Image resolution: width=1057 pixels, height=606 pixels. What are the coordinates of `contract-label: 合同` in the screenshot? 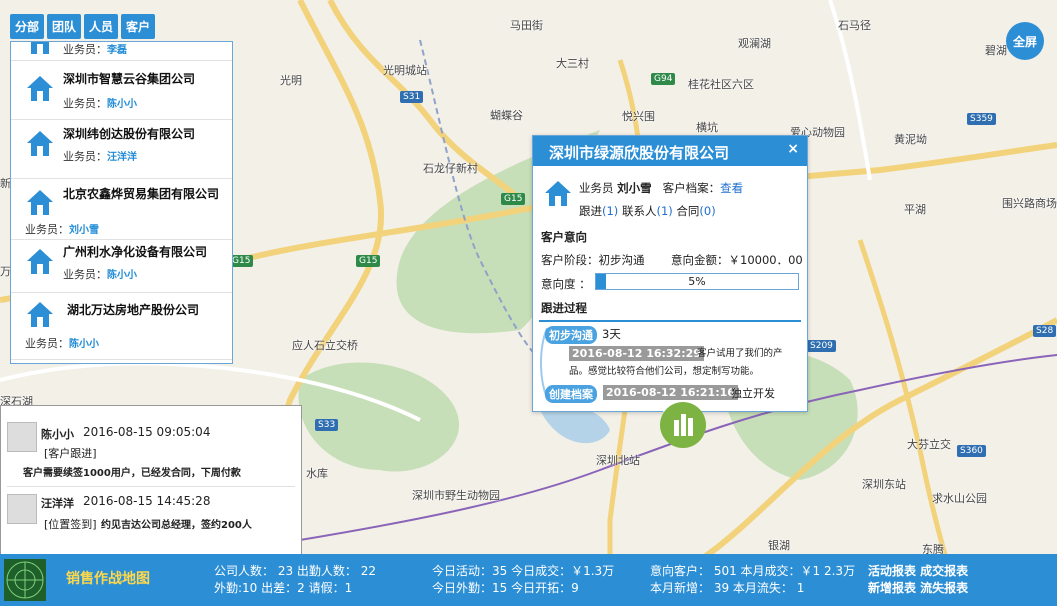 It's located at (688, 211).